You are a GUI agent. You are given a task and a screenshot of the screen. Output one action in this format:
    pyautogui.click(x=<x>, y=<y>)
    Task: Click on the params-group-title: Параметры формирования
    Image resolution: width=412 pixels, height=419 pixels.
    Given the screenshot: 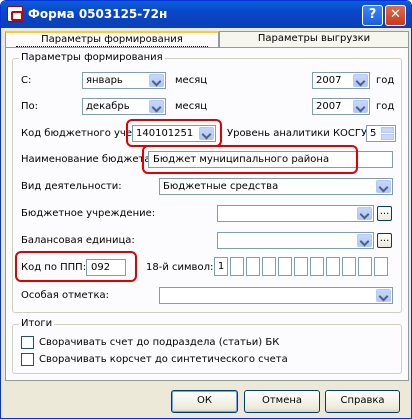 What is the action you would take?
    pyautogui.click(x=92, y=57)
    